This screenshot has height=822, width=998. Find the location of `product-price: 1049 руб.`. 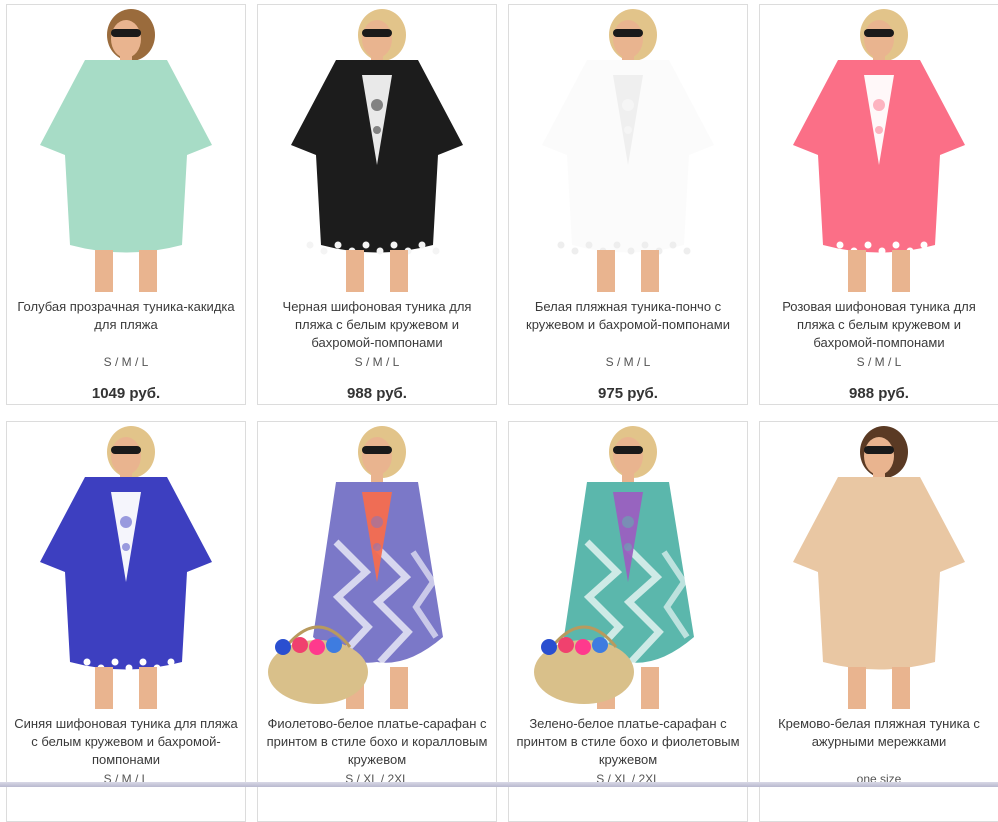

product-price: 1049 руб. is located at coordinates (126, 393).